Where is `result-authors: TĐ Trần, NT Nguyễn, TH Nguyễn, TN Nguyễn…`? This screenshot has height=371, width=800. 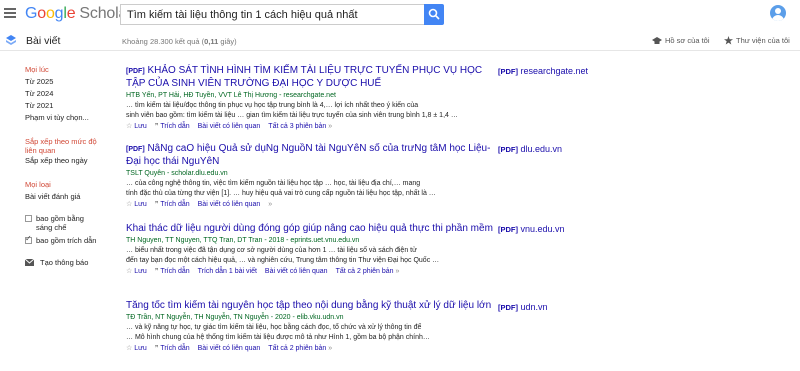
result-authors: TĐ Trần, NT Nguyễn, TH Nguyễn, TN Nguyễn… is located at coordinates (235, 317).